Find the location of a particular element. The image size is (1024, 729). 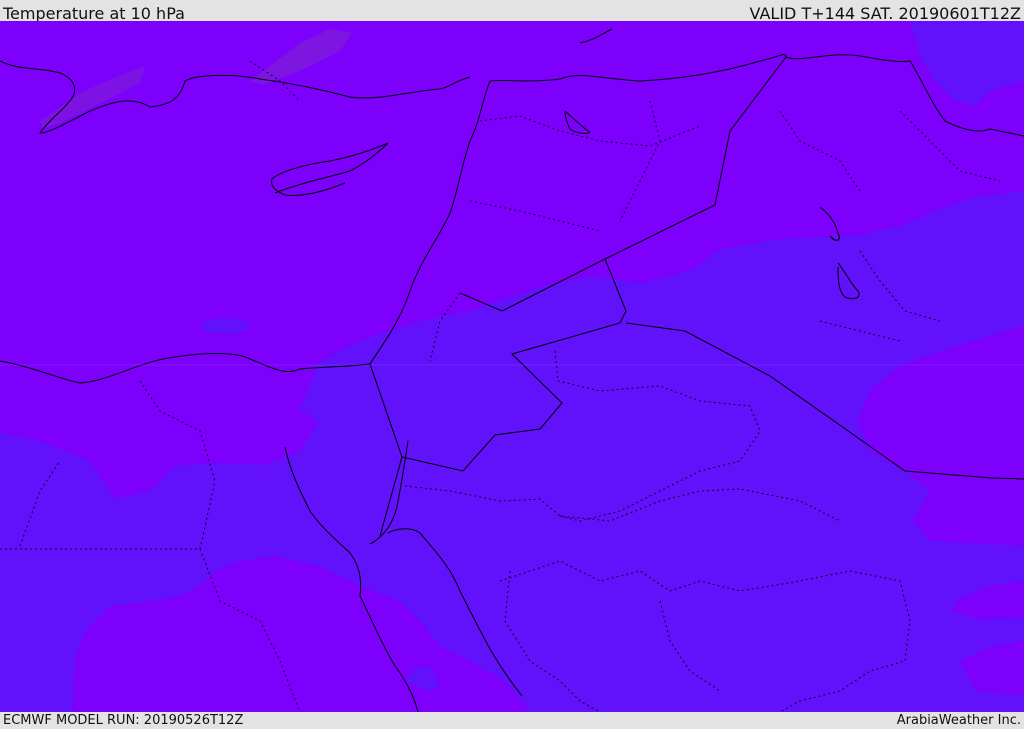

model-run: ECMWF MODEL RUN: 20190526T12Z is located at coordinates (123, 720).